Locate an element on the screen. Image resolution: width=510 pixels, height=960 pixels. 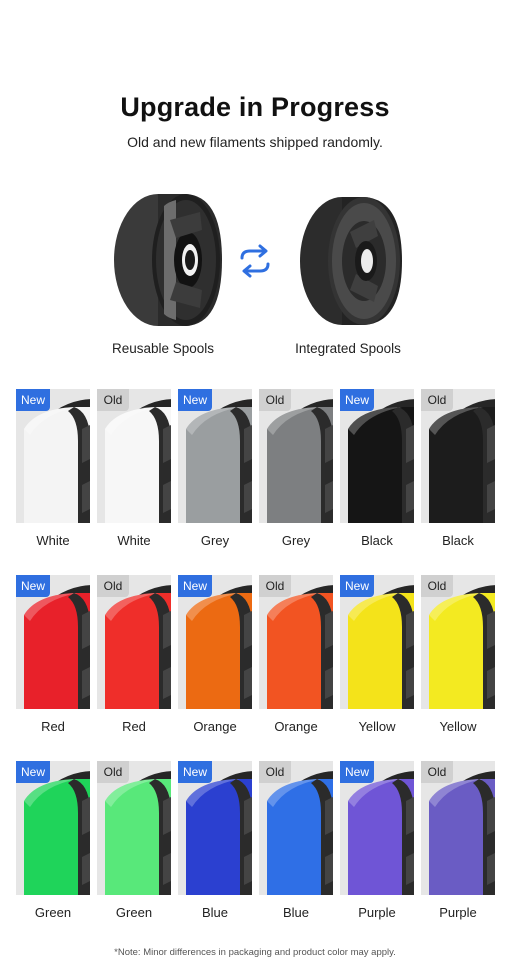
reusable-spool-image is located at coordinates (168, 260).